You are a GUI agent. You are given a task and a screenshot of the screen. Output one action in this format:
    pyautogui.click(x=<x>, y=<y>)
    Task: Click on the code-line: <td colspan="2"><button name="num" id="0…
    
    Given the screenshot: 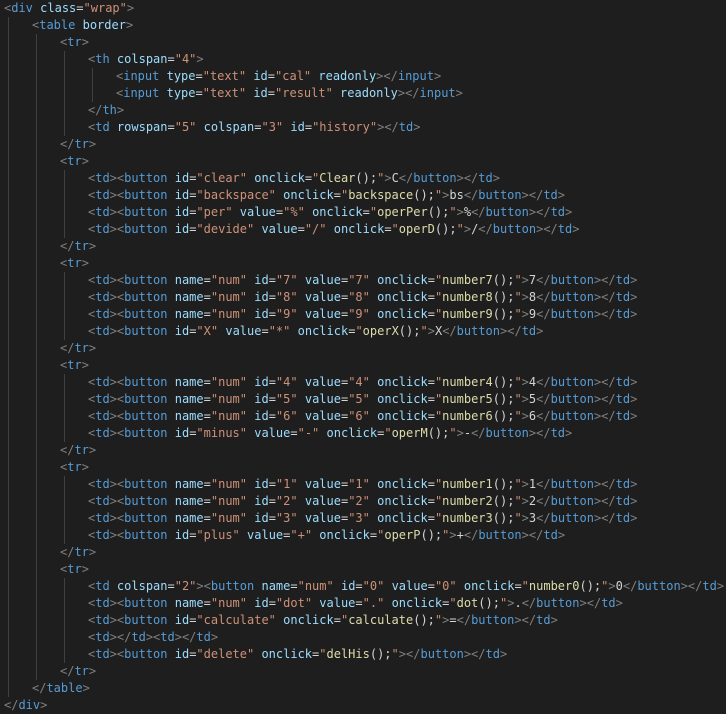 What is the action you would take?
    pyautogui.click(x=363, y=586)
    